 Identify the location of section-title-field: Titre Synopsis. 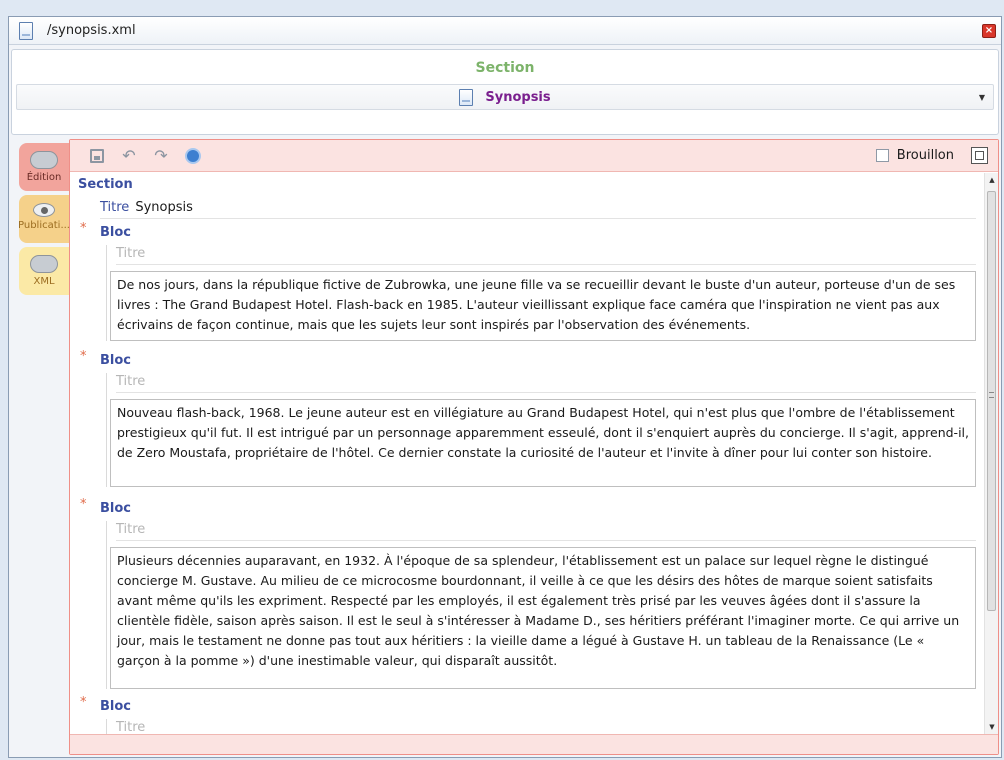
(538, 208).